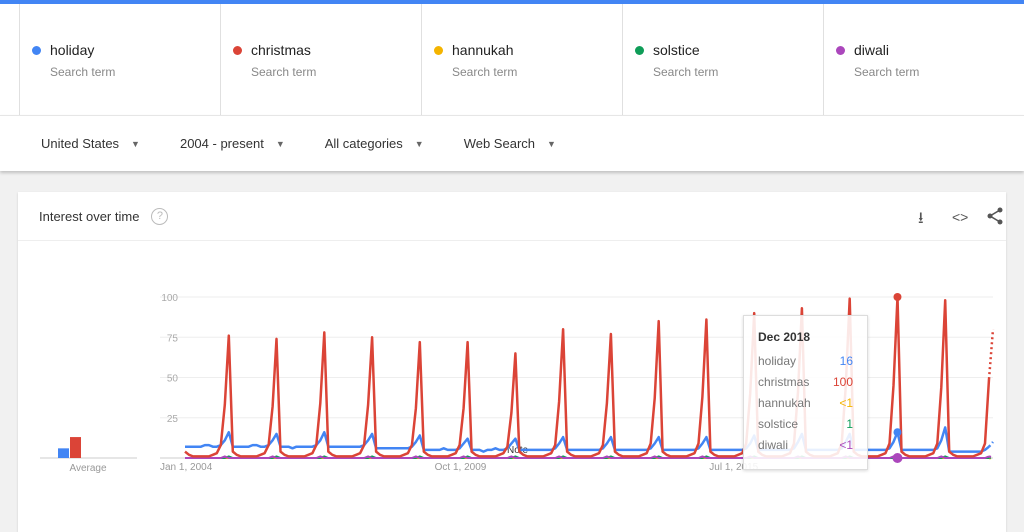 Image resolution: width=1024 pixels, height=532 pixels. What do you see at coordinates (75, 447) in the screenshot?
I see `average-bar-christmas` at bounding box center [75, 447].